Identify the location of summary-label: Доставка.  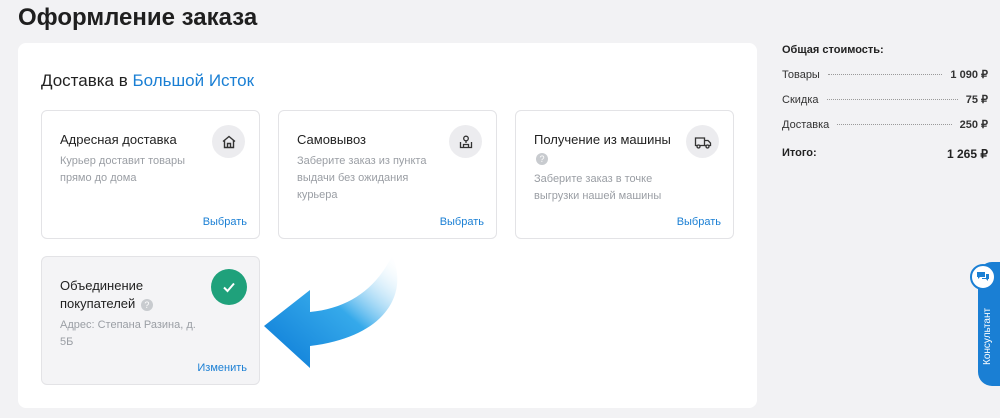
(806, 125).